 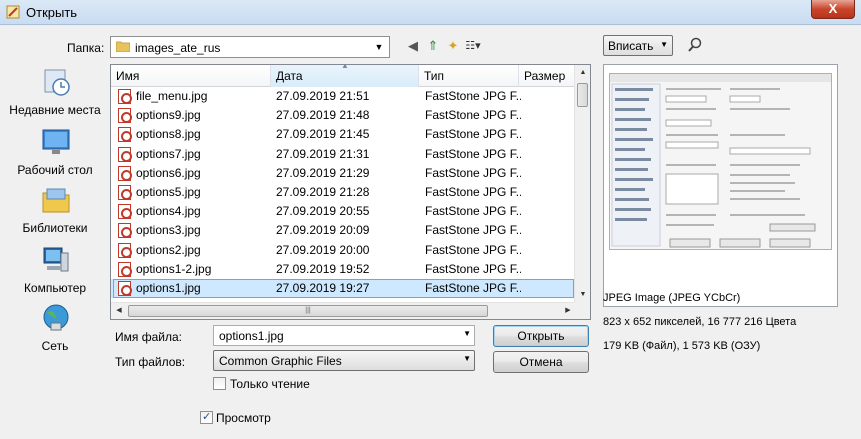 What do you see at coordinates (323, 192) in the screenshot?
I see `file-date: 27.09.2019 21:28` at bounding box center [323, 192].